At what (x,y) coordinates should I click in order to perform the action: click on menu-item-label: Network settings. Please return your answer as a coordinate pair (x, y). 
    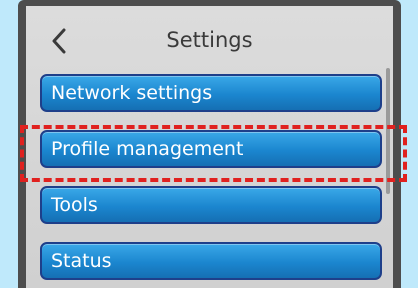
    Looking at the image, I should click on (132, 93).